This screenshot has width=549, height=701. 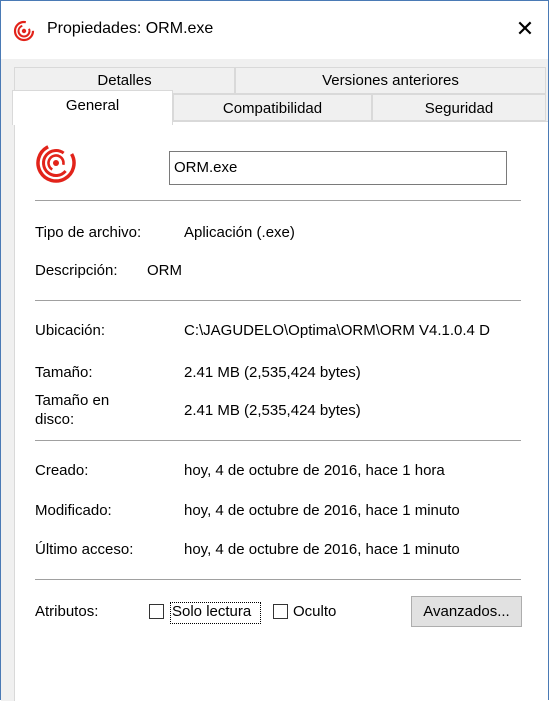 What do you see at coordinates (130, 28) in the screenshot?
I see `window-title: Propiedades: ORM.exe` at bounding box center [130, 28].